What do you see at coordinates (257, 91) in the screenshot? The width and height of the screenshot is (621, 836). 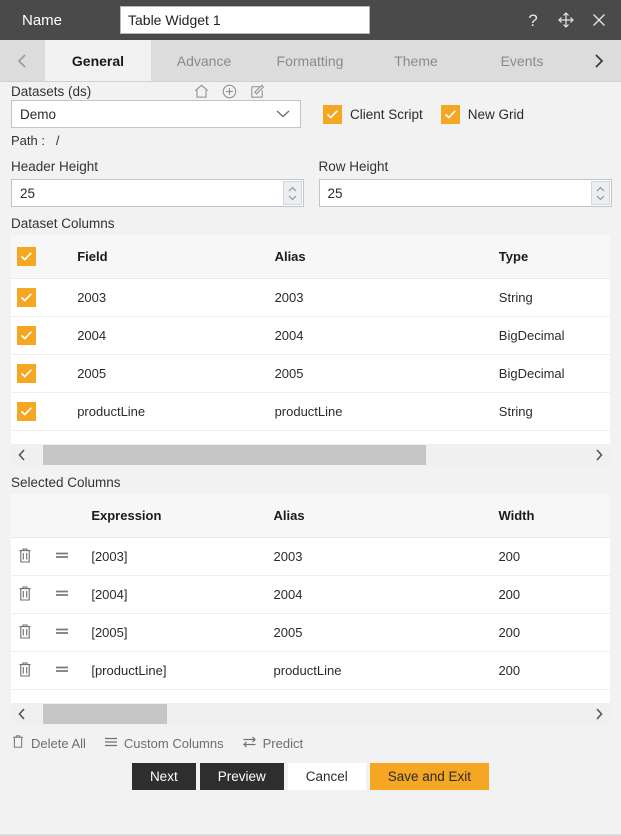 I see `edit-icon` at bounding box center [257, 91].